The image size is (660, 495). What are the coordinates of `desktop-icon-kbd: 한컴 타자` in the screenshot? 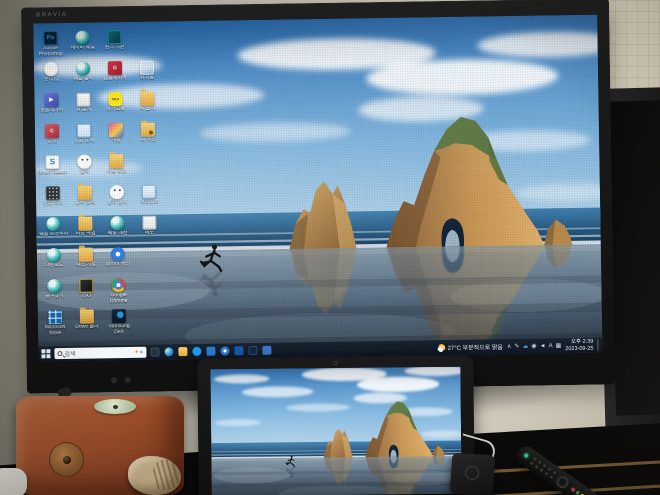 It's located at (53, 200).